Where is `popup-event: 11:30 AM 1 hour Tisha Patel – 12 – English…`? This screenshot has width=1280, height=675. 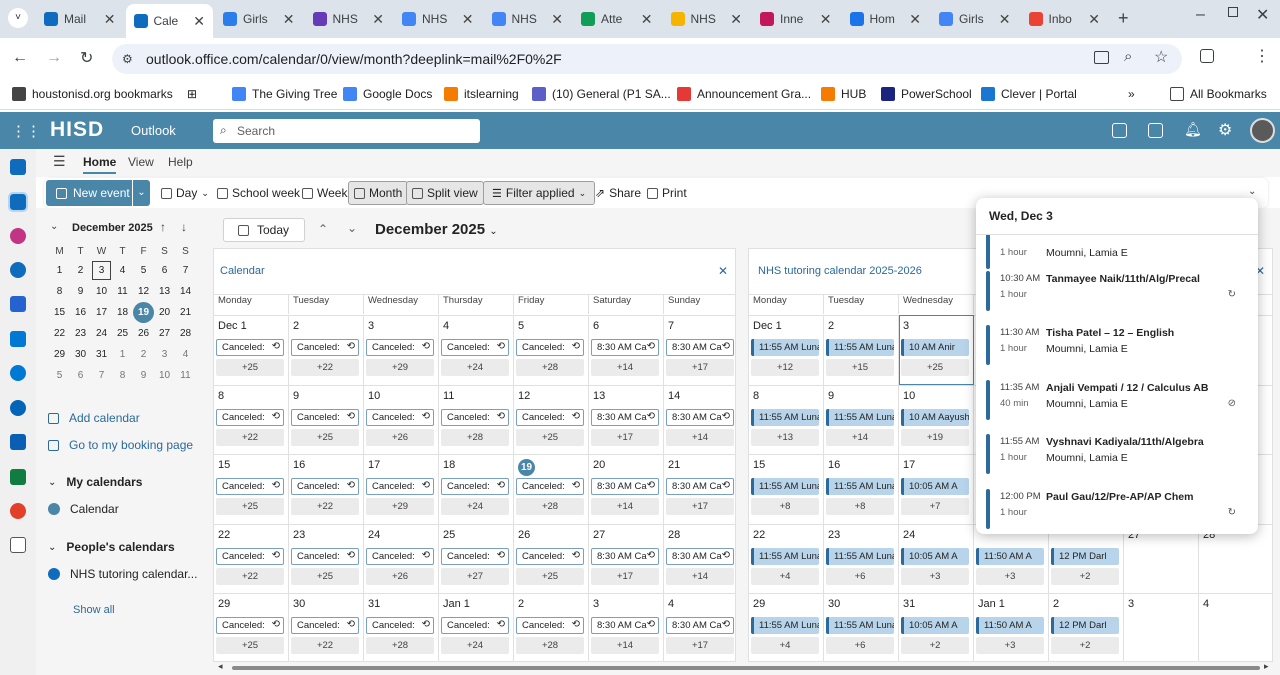 popup-event: 11:30 AM 1 hour Tisha Patel – 12 – English… is located at coordinates (1117, 347).